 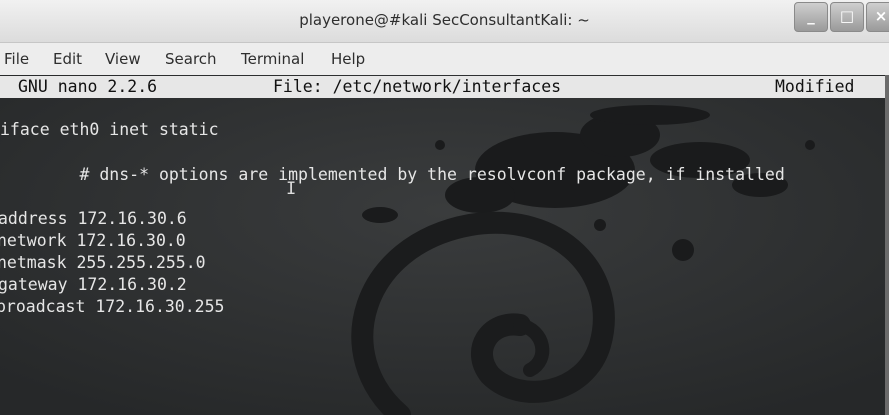 I want to click on text-cursor-icon: I, so click(x=291, y=189).